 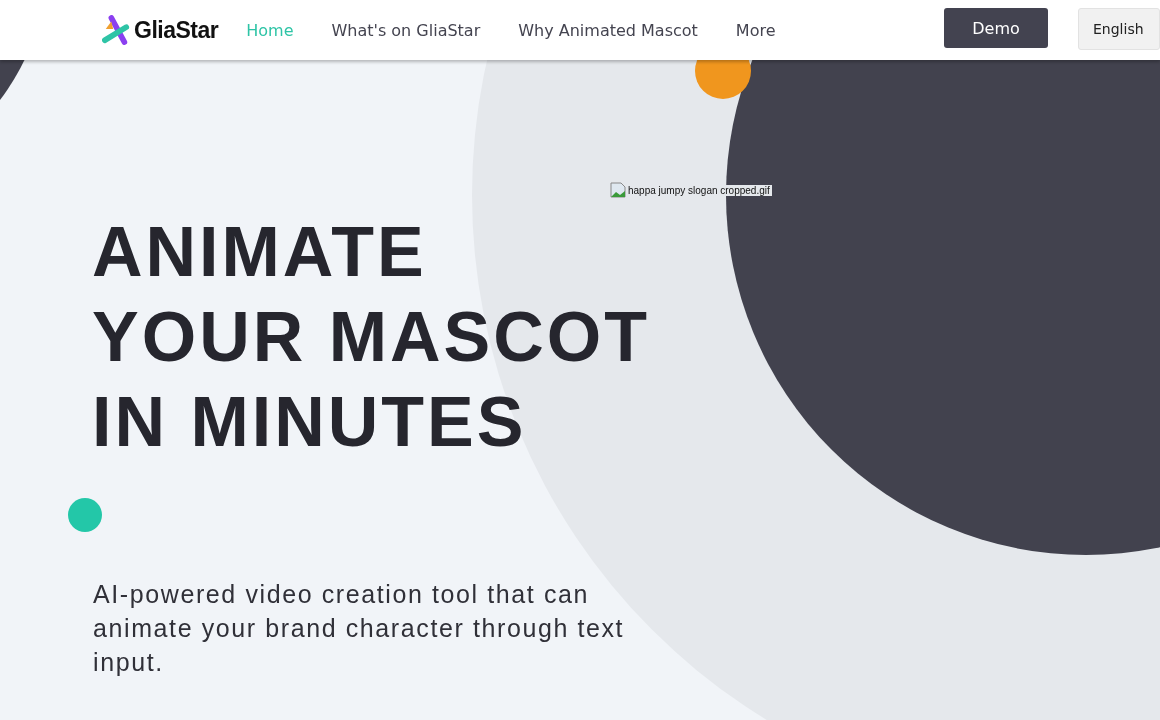 What do you see at coordinates (996, 28) in the screenshot?
I see `demo-button: Demo` at bounding box center [996, 28].